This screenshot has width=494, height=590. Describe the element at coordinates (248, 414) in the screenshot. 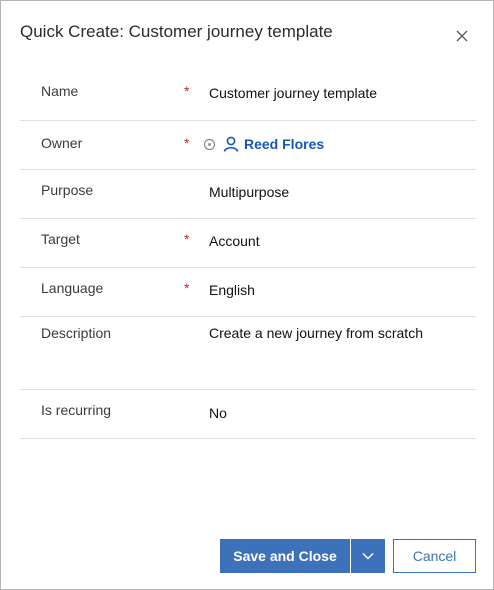

I see `field-is-recurring: Is recurring No` at that location.